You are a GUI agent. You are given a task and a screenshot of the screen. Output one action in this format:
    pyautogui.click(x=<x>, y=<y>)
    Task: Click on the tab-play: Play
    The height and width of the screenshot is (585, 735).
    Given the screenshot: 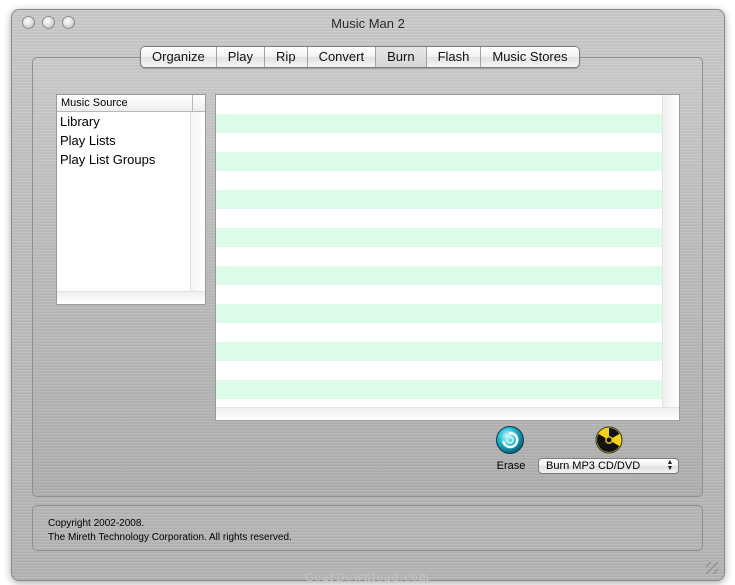 What is the action you would take?
    pyautogui.click(x=241, y=57)
    